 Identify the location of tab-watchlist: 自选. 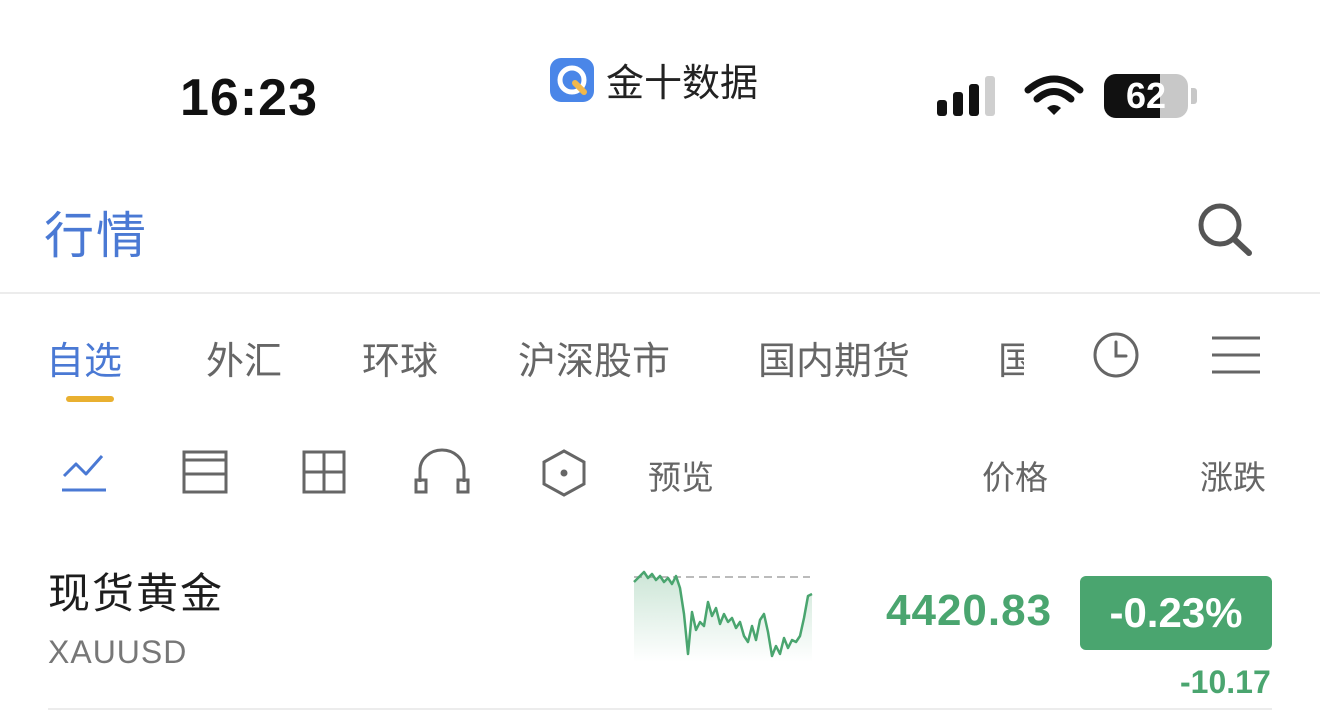
(84, 357).